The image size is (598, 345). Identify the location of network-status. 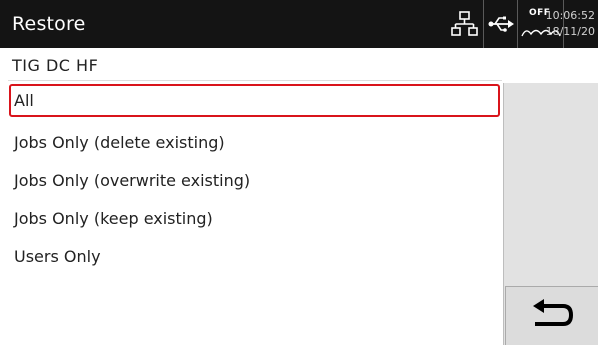
(465, 24).